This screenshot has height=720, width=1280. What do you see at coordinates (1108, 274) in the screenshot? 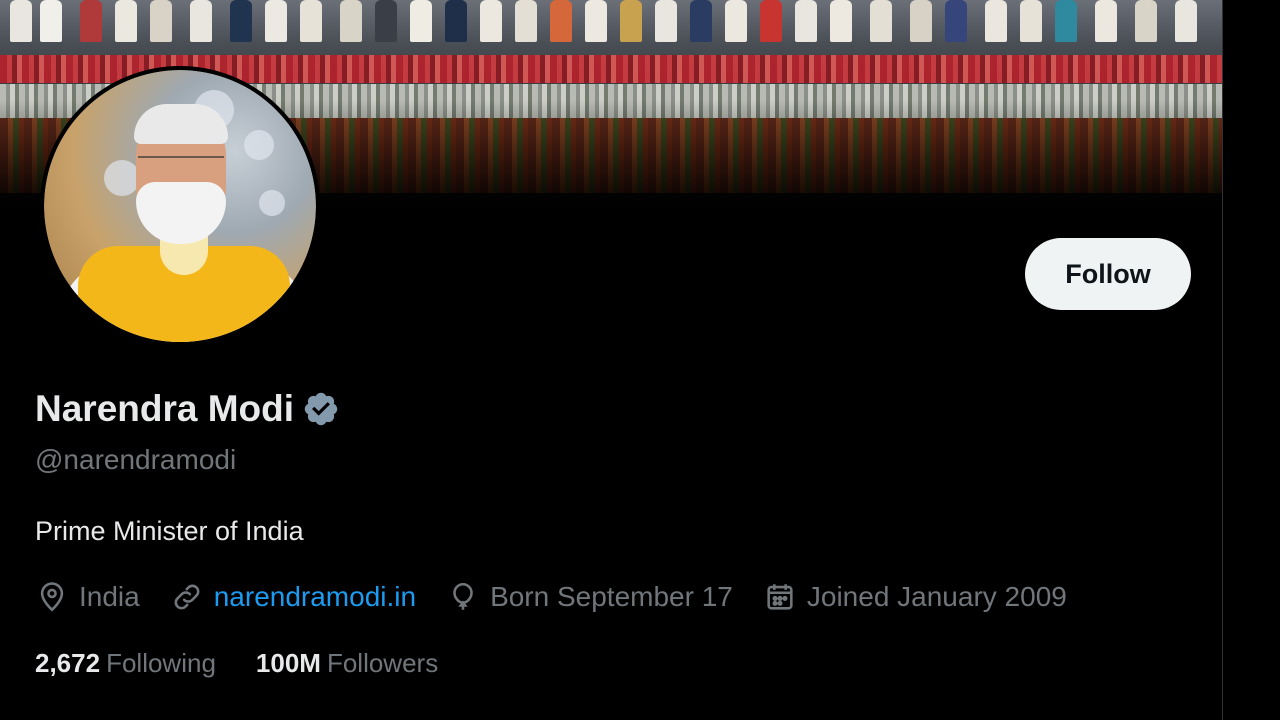
I see `follow-button: Follow` at bounding box center [1108, 274].